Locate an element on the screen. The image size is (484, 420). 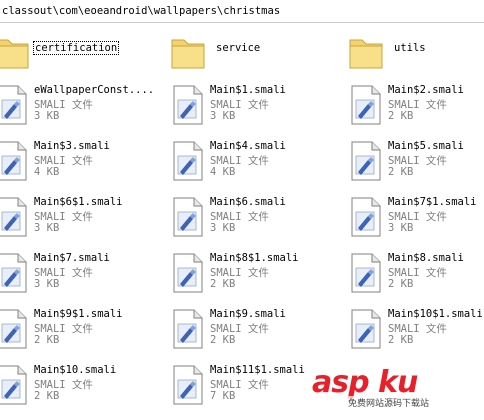
file-name: Main$3.smali is located at coordinates (72, 146).